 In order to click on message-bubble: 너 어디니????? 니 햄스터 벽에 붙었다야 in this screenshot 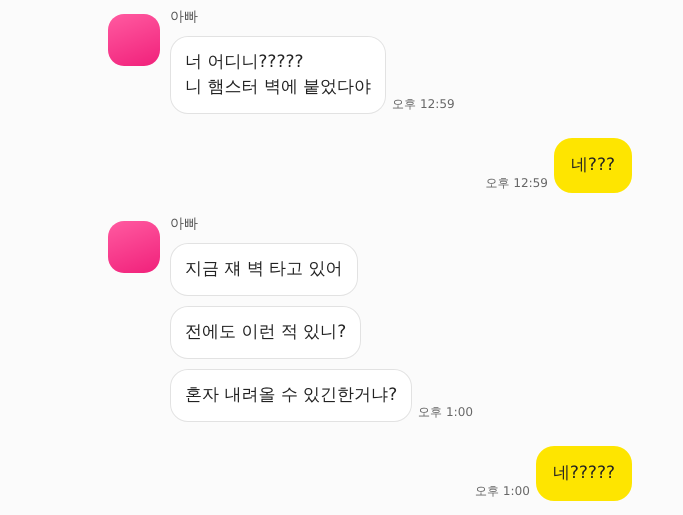, I will do `click(278, 75)`.